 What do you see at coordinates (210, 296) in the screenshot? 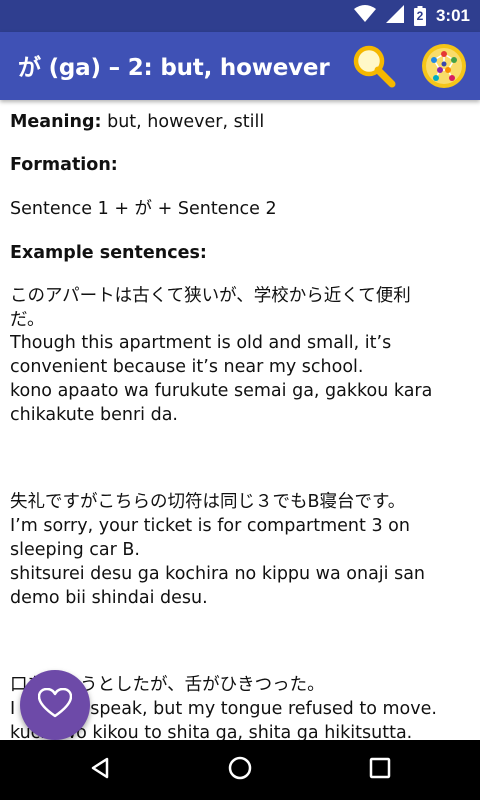
I see `example-japanese: このアパートは古くて狭いが、学校から近くて便利` at bounding box center [210, 296].